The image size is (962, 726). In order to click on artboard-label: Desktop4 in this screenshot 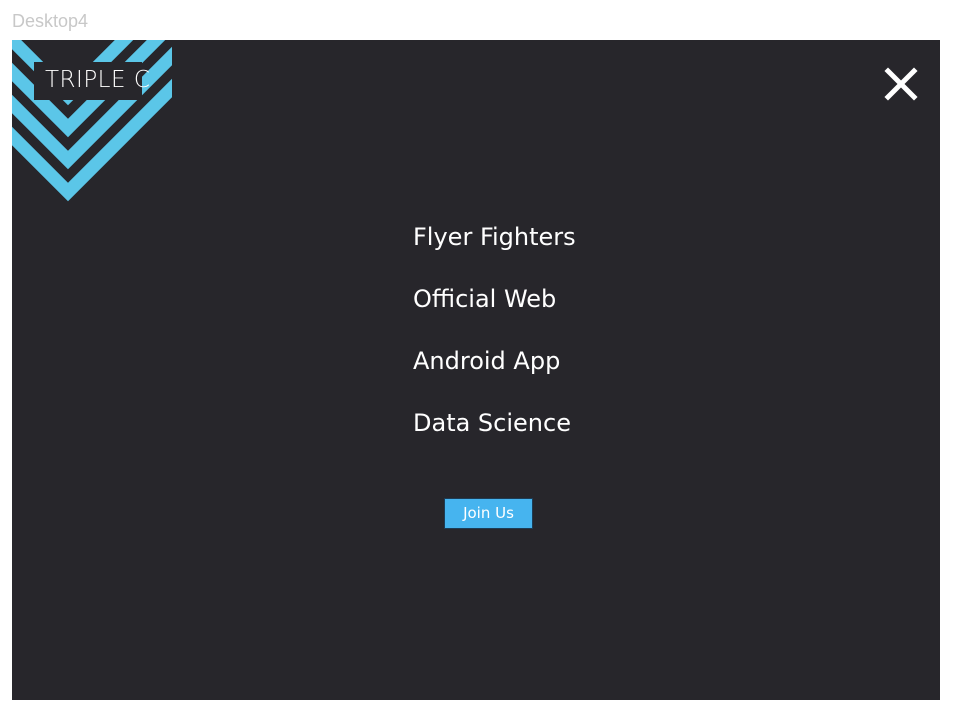, I will do `click(50, 21)`.